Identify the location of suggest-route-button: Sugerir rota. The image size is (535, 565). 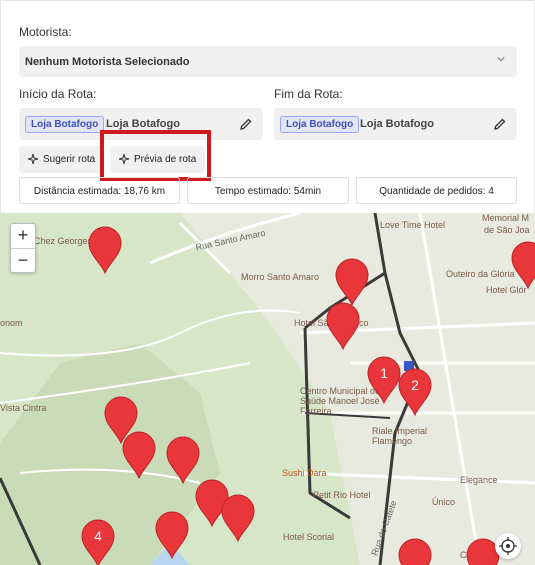
(61, 159).